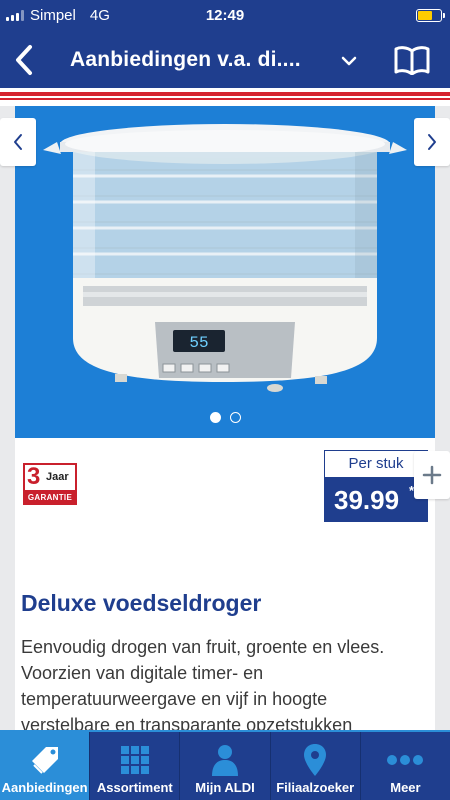  I want to click on price-unit: Per stuk, so click(376, 464).